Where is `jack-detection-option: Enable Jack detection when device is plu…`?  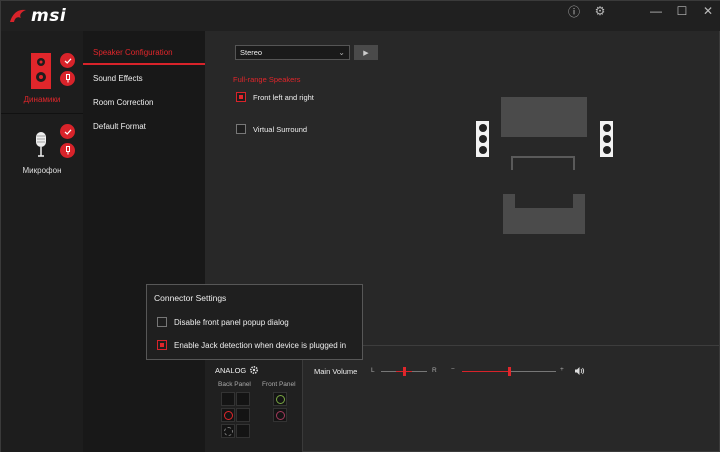 jack-detection-option: Enable Jack detection when device is plu… is located at coordinates (251, 345).